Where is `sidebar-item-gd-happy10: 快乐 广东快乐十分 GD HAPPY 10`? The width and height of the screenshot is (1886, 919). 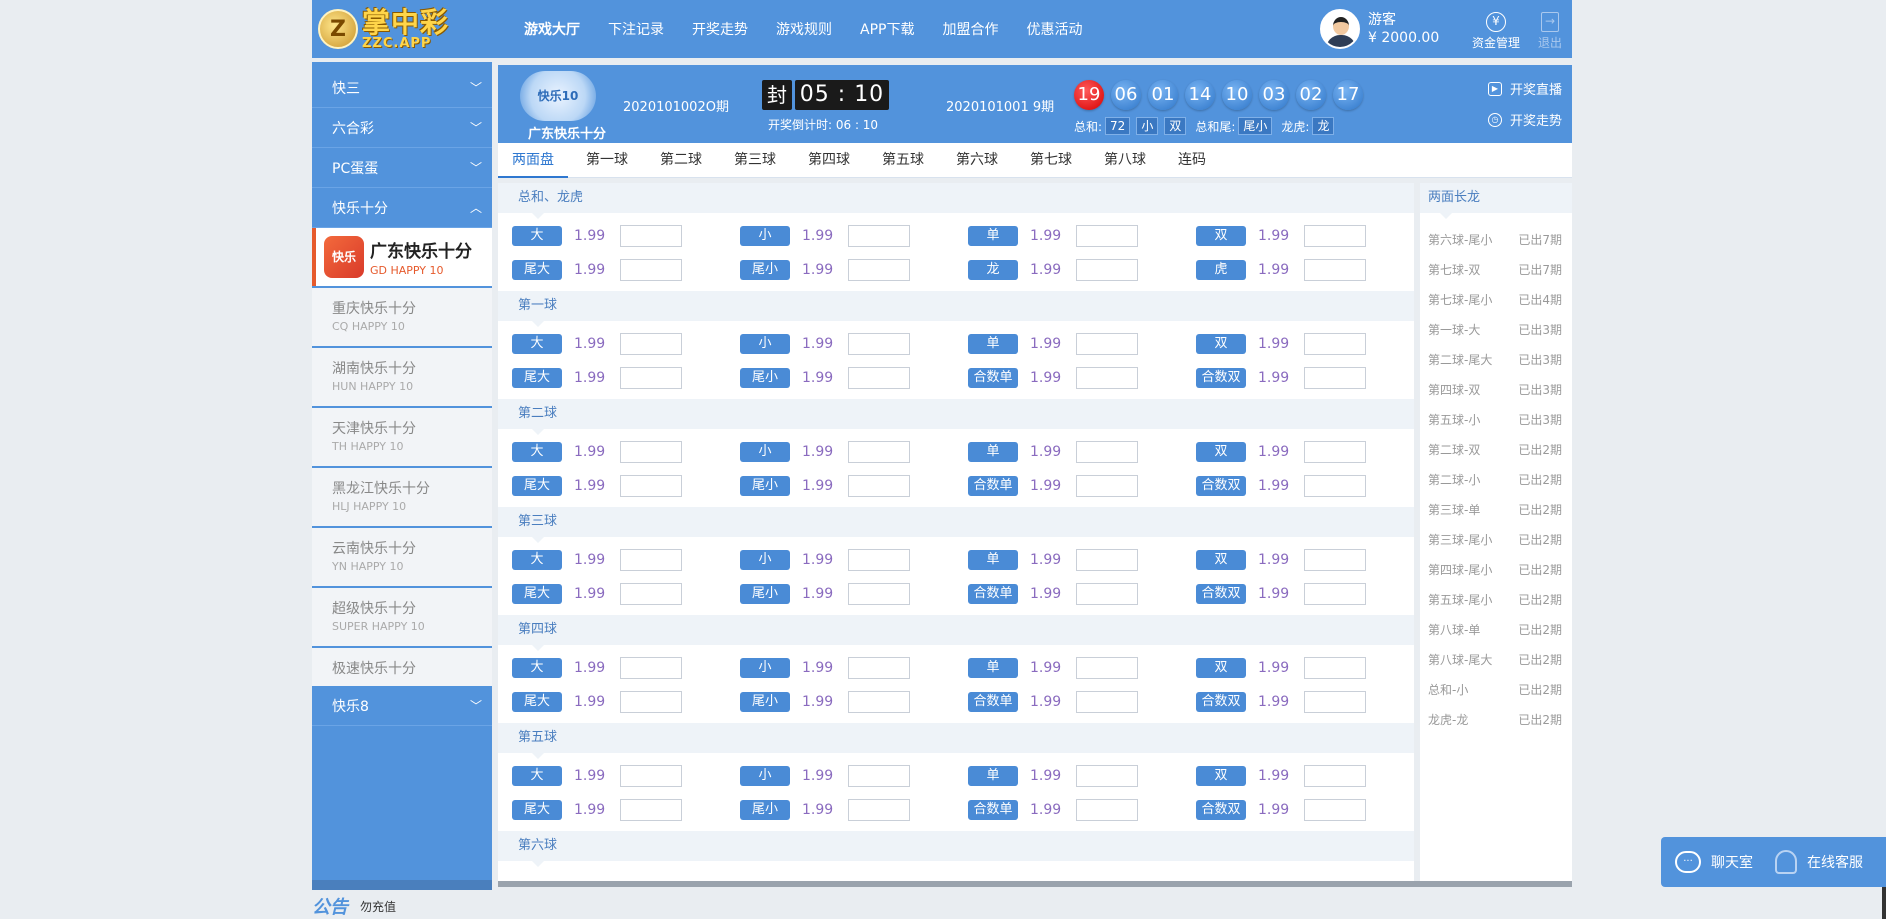
sidebar-item-gd-happy10: 快乐 广东快乐十分 GD HAPPY 10 is located at coordinates (402, 257).